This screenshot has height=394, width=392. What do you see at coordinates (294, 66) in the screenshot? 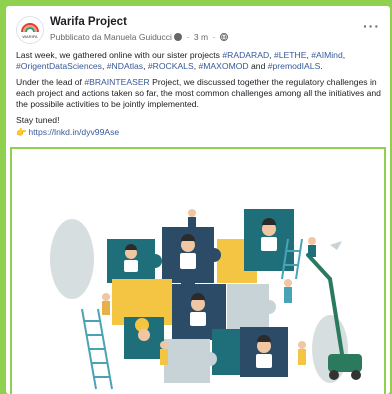
I see `hashtag-premodials: #premodIALS` at bounding box center [294, 66].